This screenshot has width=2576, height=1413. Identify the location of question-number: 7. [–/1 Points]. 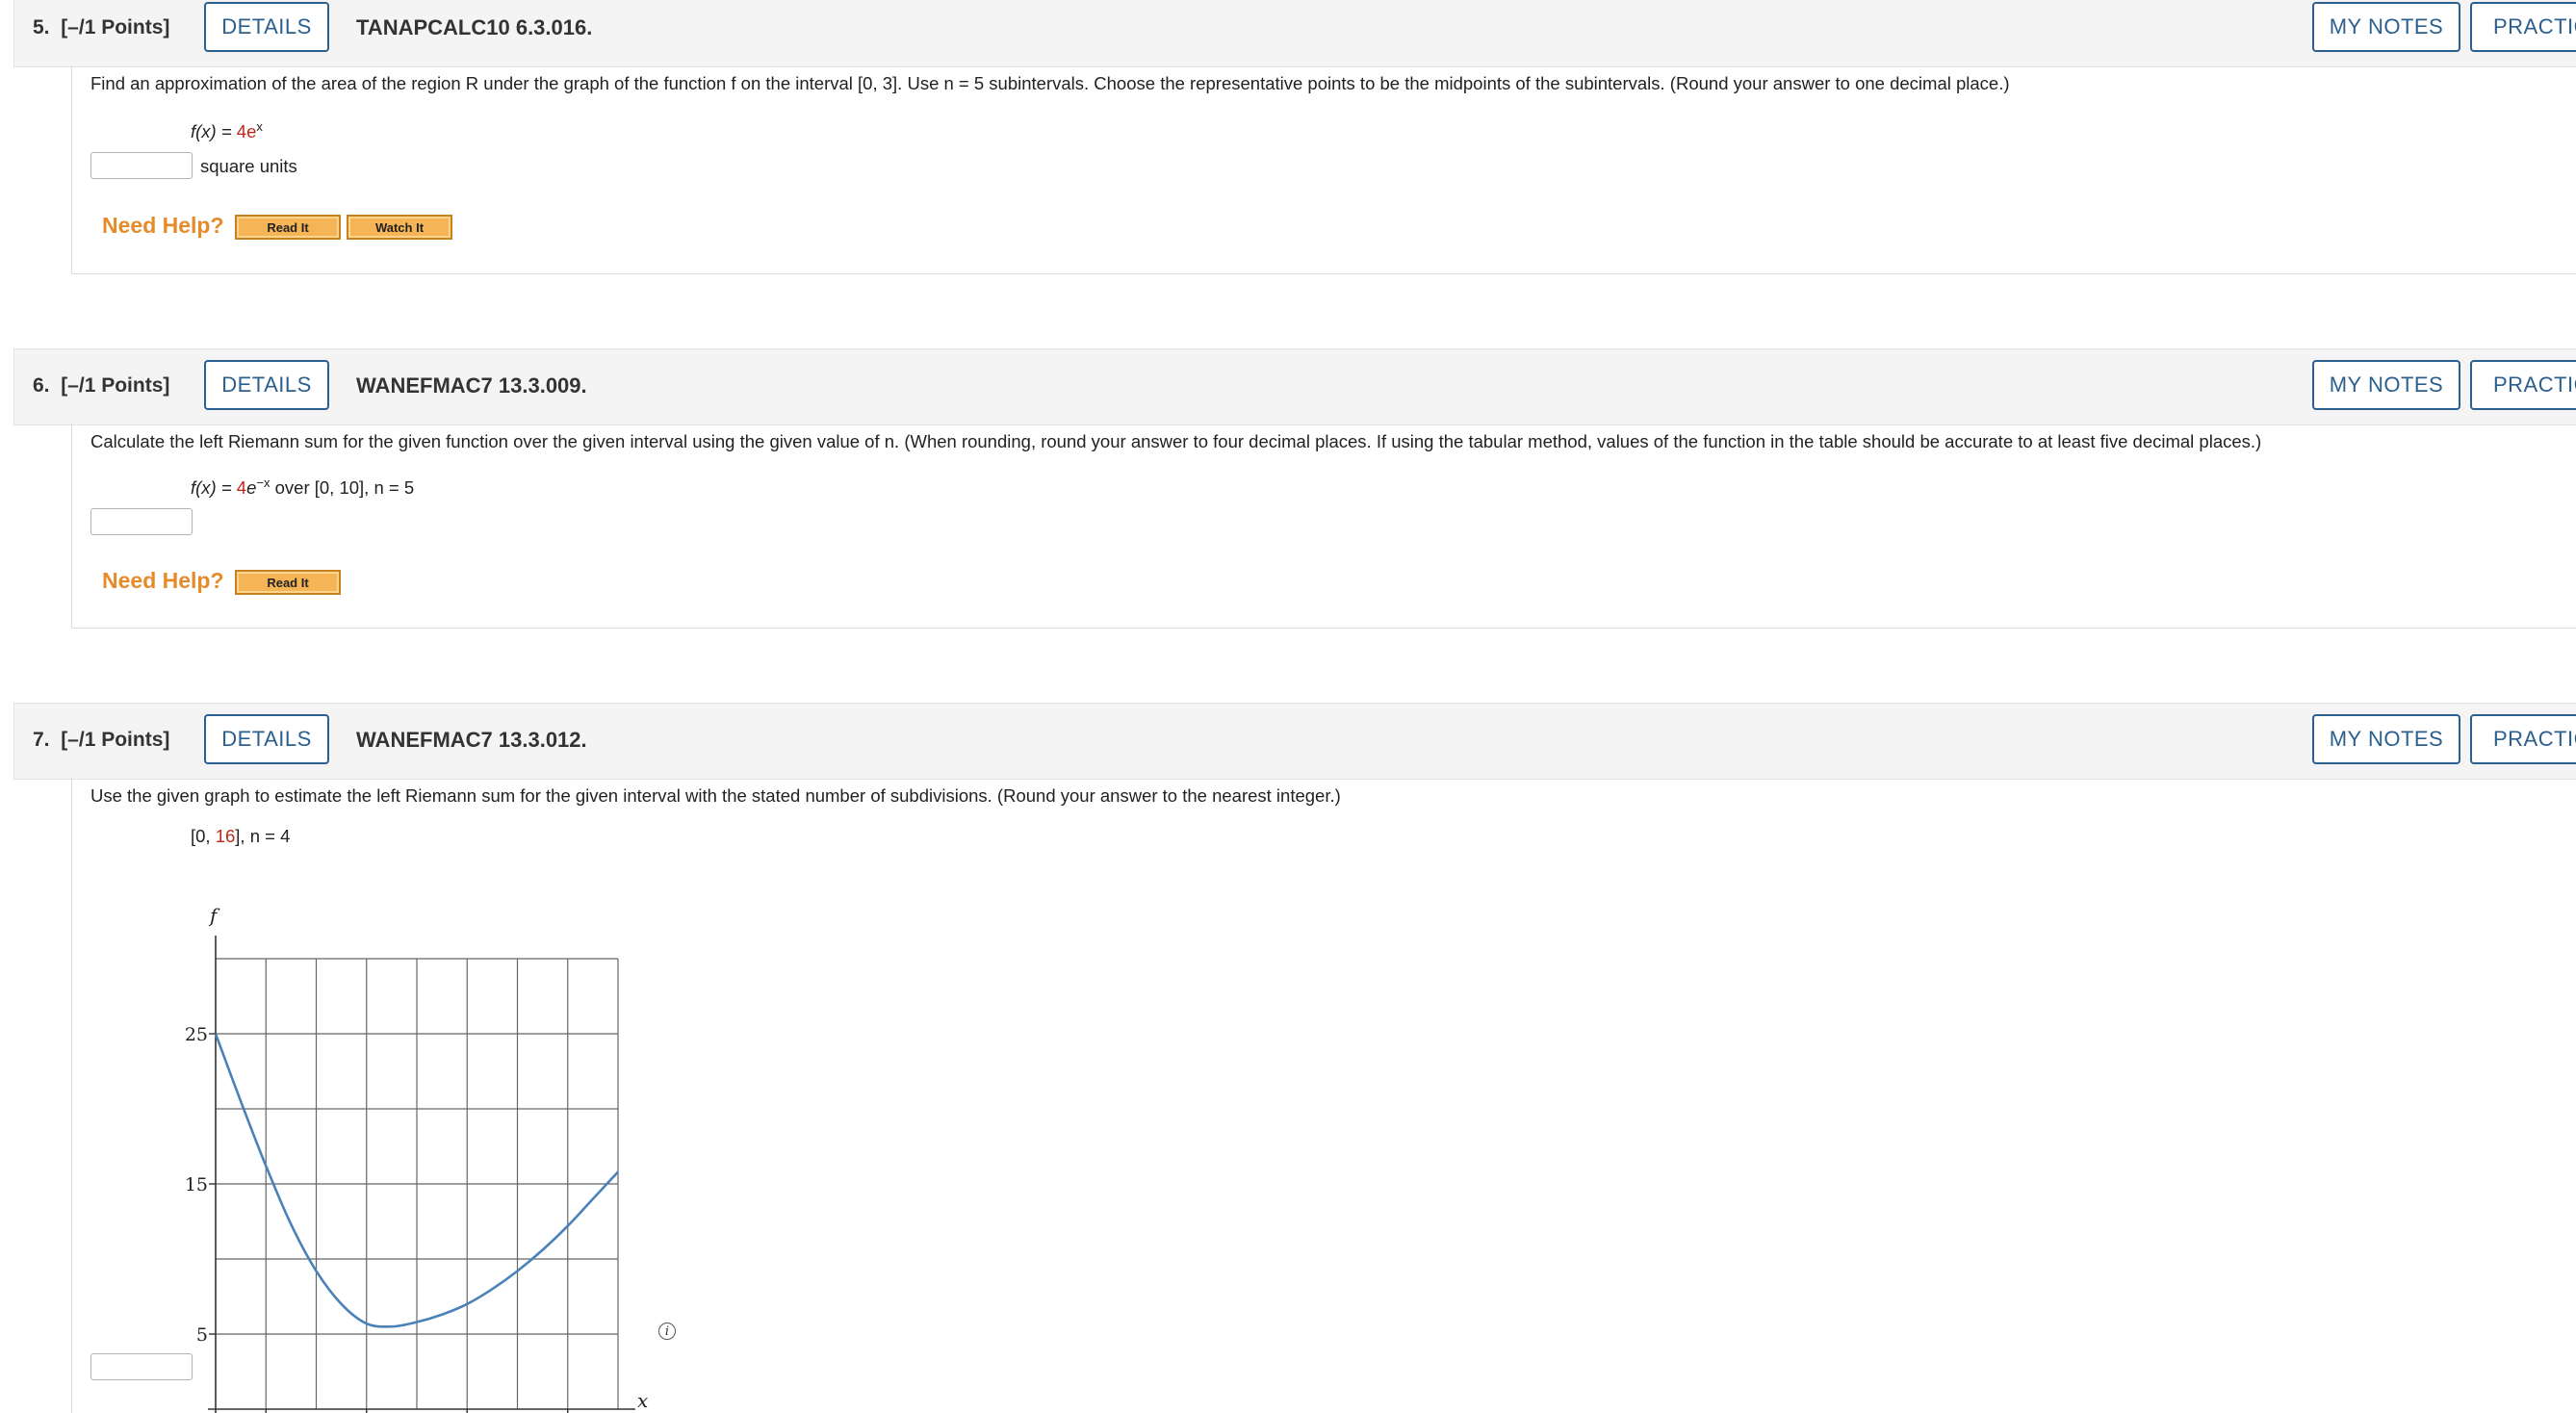
(102, 740).